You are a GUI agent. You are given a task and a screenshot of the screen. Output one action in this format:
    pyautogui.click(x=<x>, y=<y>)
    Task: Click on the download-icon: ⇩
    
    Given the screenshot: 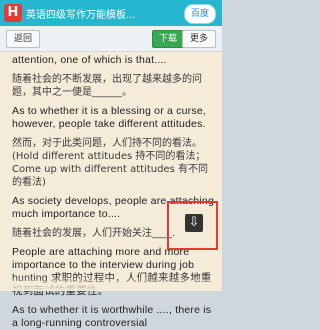 What is the action you would take?
    pyautogui.click(x=194, y=223)
    